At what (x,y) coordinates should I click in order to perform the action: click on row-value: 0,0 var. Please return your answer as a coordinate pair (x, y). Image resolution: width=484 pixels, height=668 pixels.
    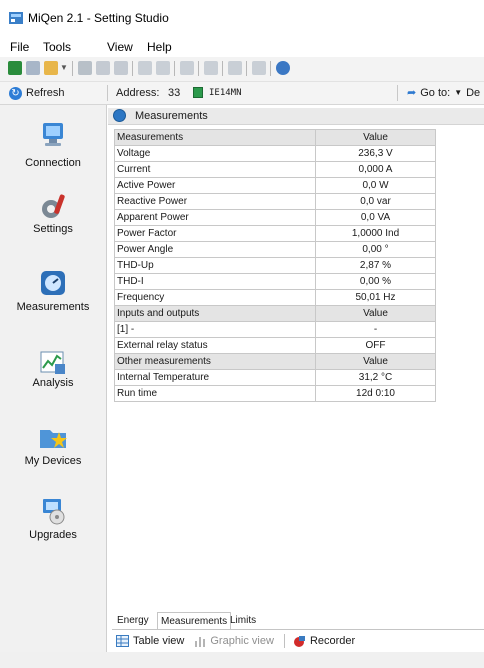
    Looking at the image, I should click on (375, 201).